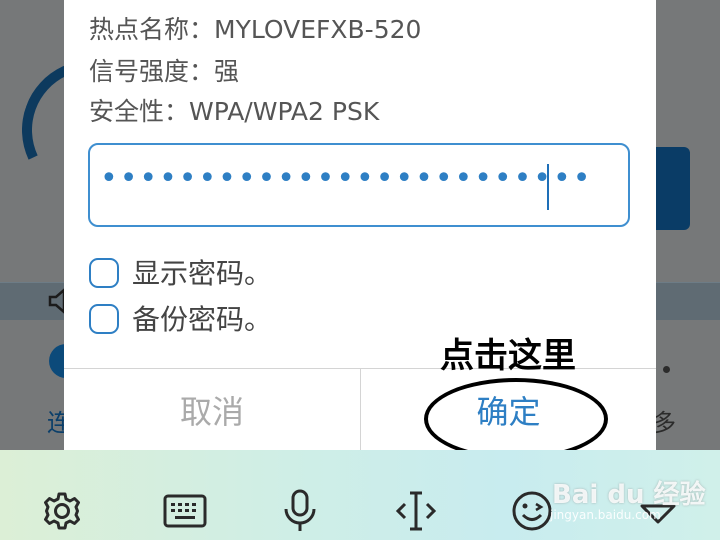  I want to click on baidu-watermark: Bai du 经验, so click(629, 495).